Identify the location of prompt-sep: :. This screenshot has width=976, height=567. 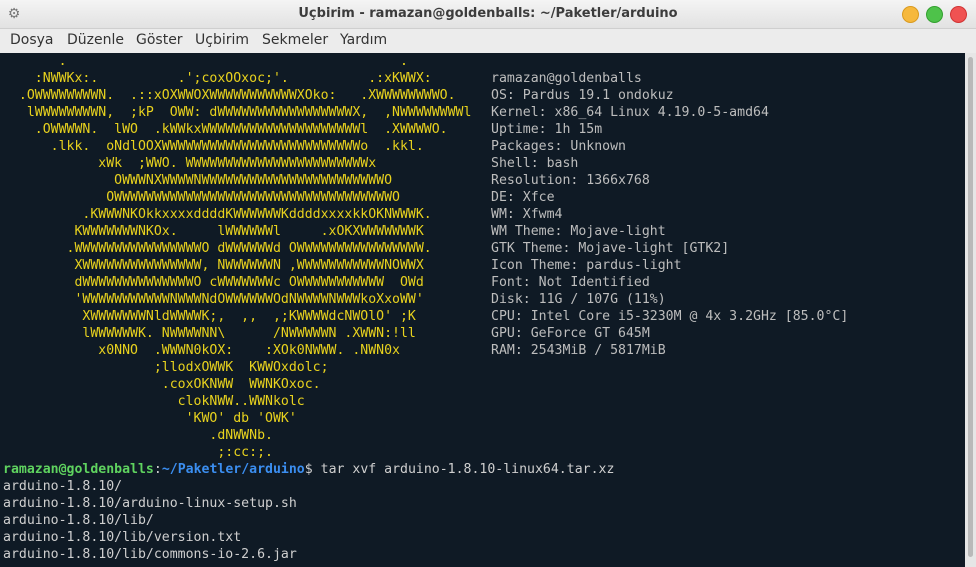
(157, 469).